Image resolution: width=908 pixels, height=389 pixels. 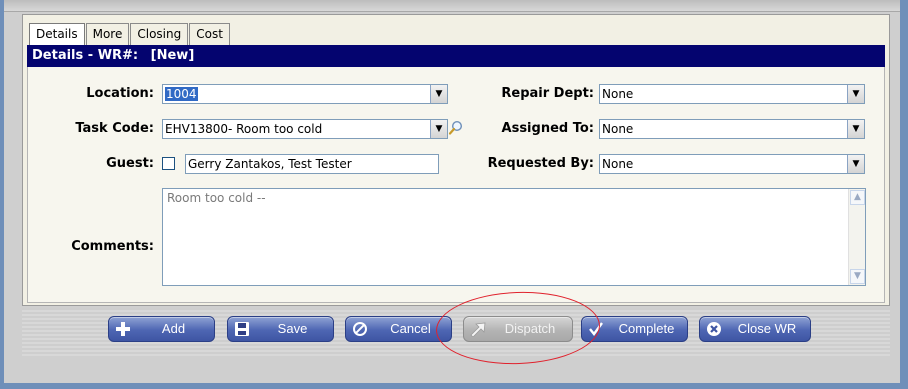 I want to click on task-code-select: EHV13800- Room too cold ▼, so click(x=305, y=129).